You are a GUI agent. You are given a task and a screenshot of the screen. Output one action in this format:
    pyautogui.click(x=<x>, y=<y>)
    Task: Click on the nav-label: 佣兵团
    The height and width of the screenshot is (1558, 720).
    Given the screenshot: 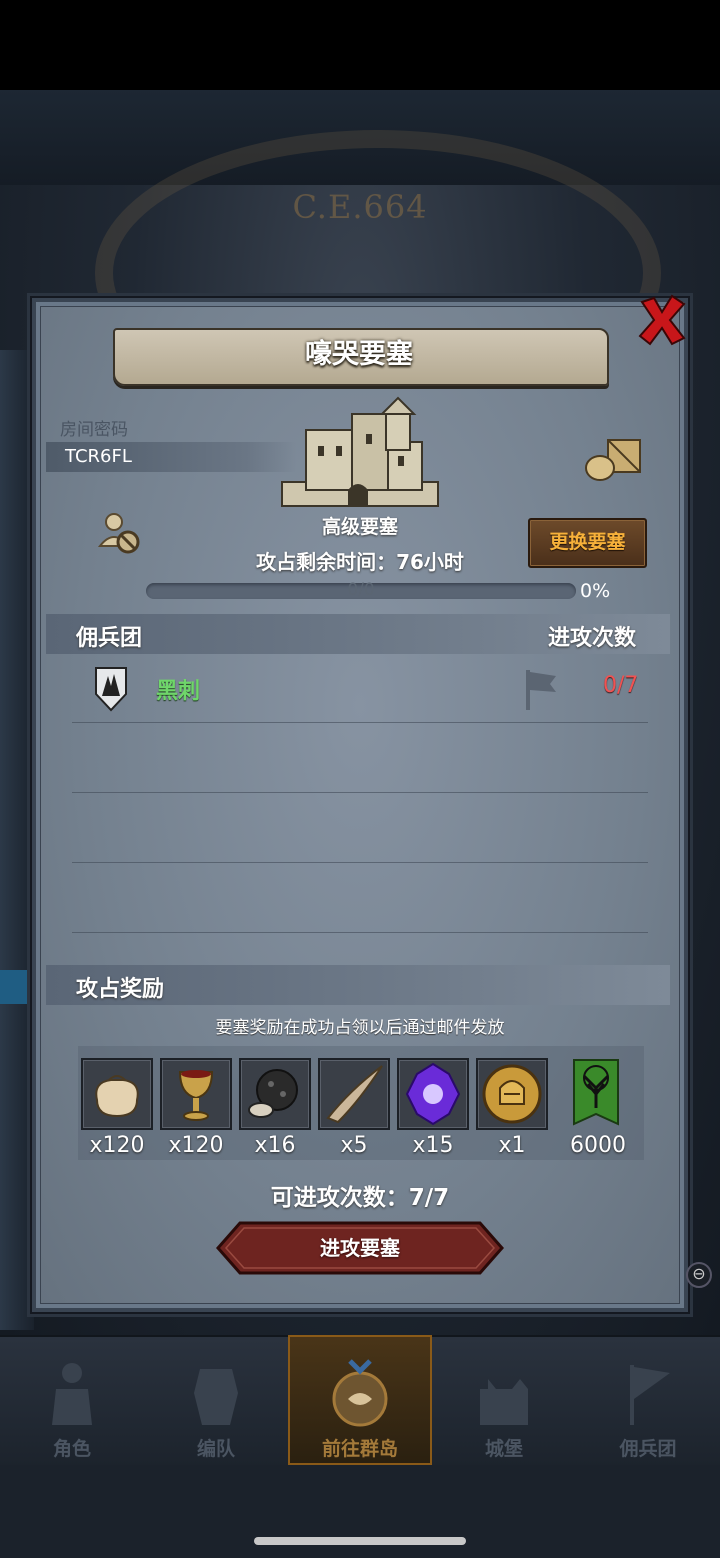 What is the action you would take?
    pyautogui.click(x=648, y=1449)
    